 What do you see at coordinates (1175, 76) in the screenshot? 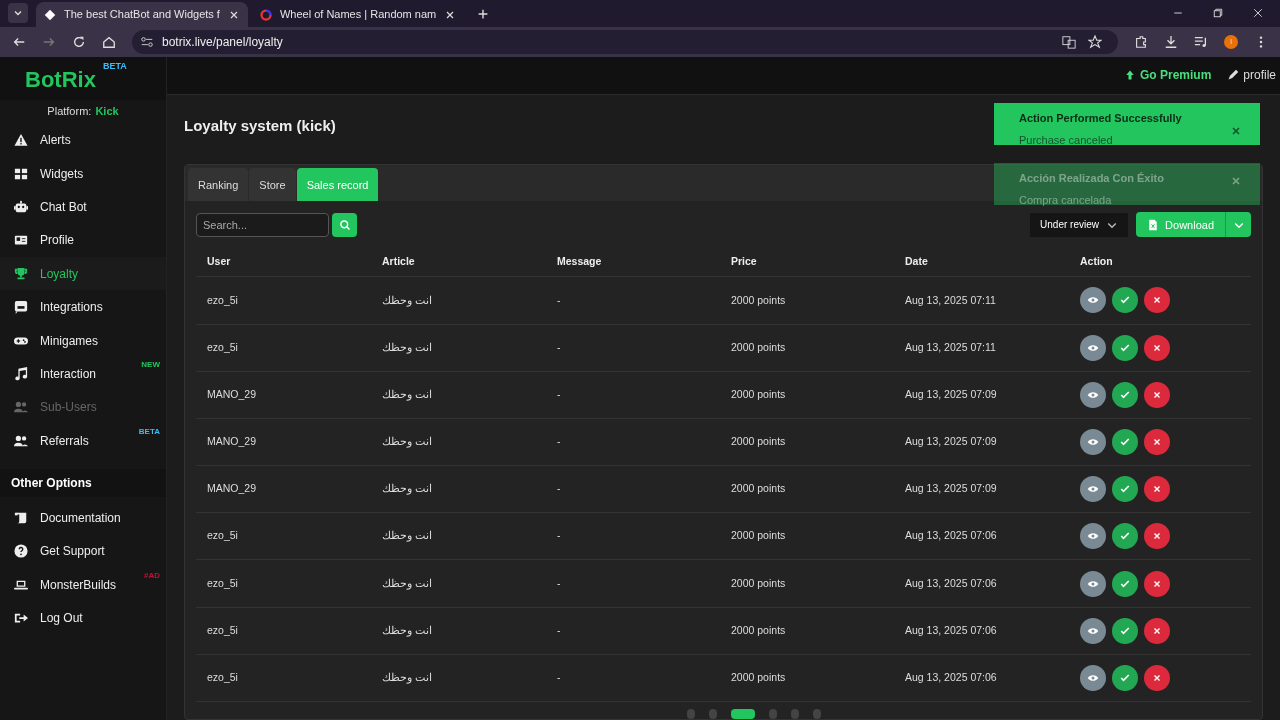
I see `premium-text: Go Premium` at bounding box center [1175, 76].